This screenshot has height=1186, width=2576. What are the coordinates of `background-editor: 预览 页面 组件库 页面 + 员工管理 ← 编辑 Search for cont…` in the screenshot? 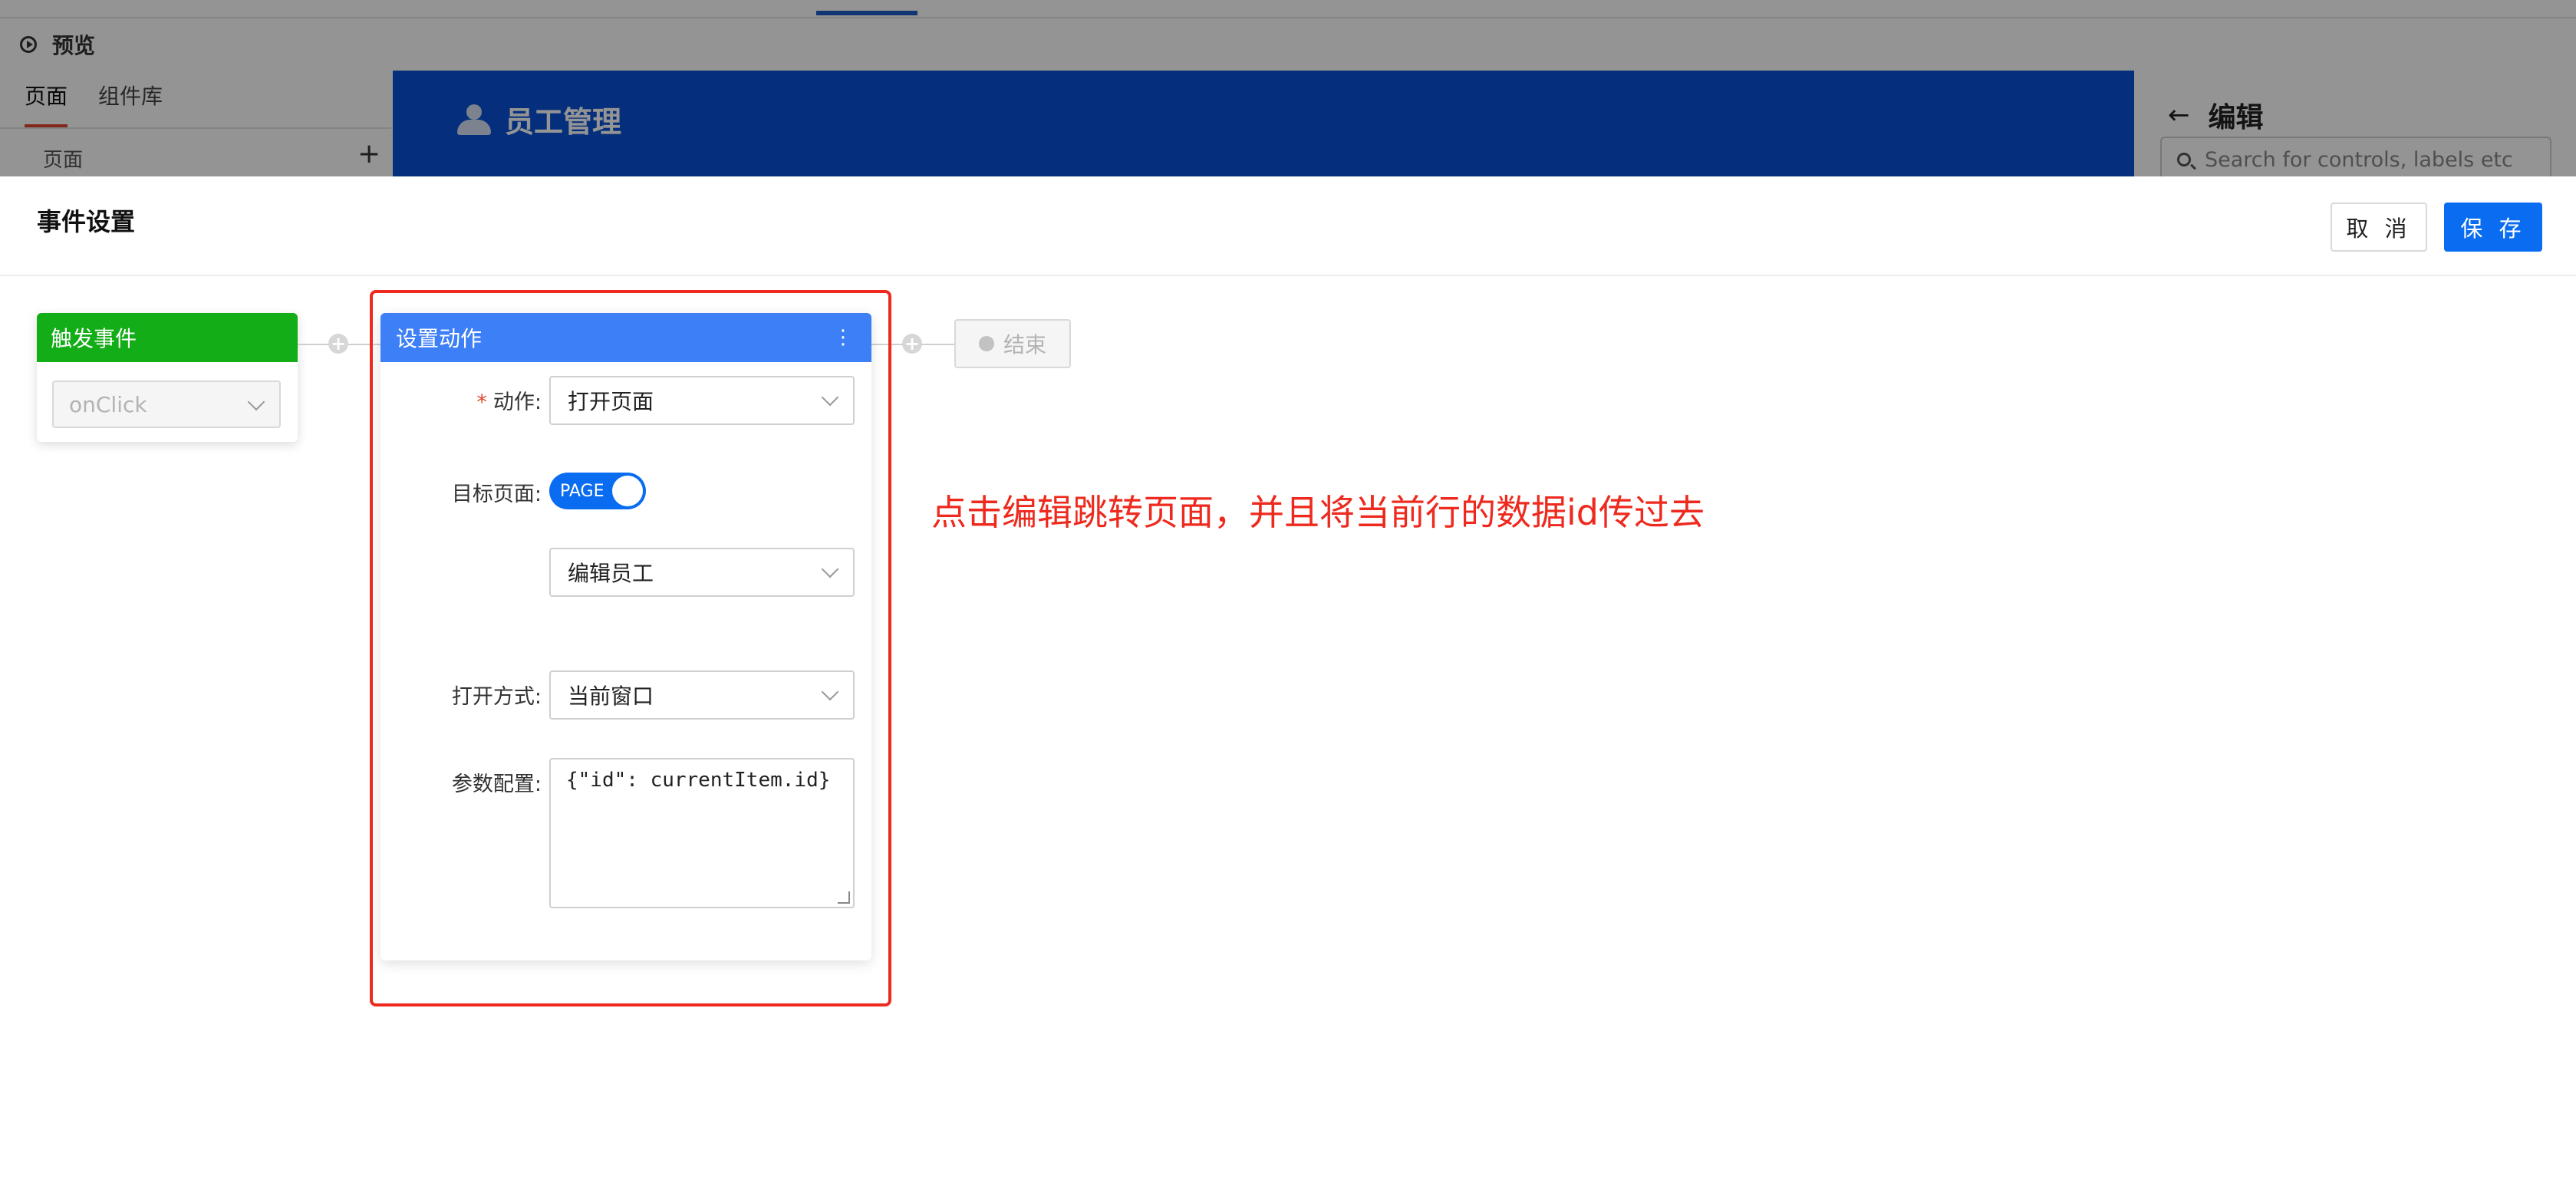 It's located at (1288, 88).